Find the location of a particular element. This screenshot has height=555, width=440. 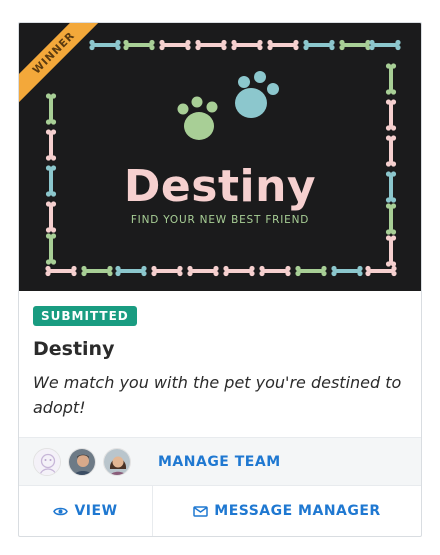

status-badge: SUBMITTED is located at coordinates (85, 316).